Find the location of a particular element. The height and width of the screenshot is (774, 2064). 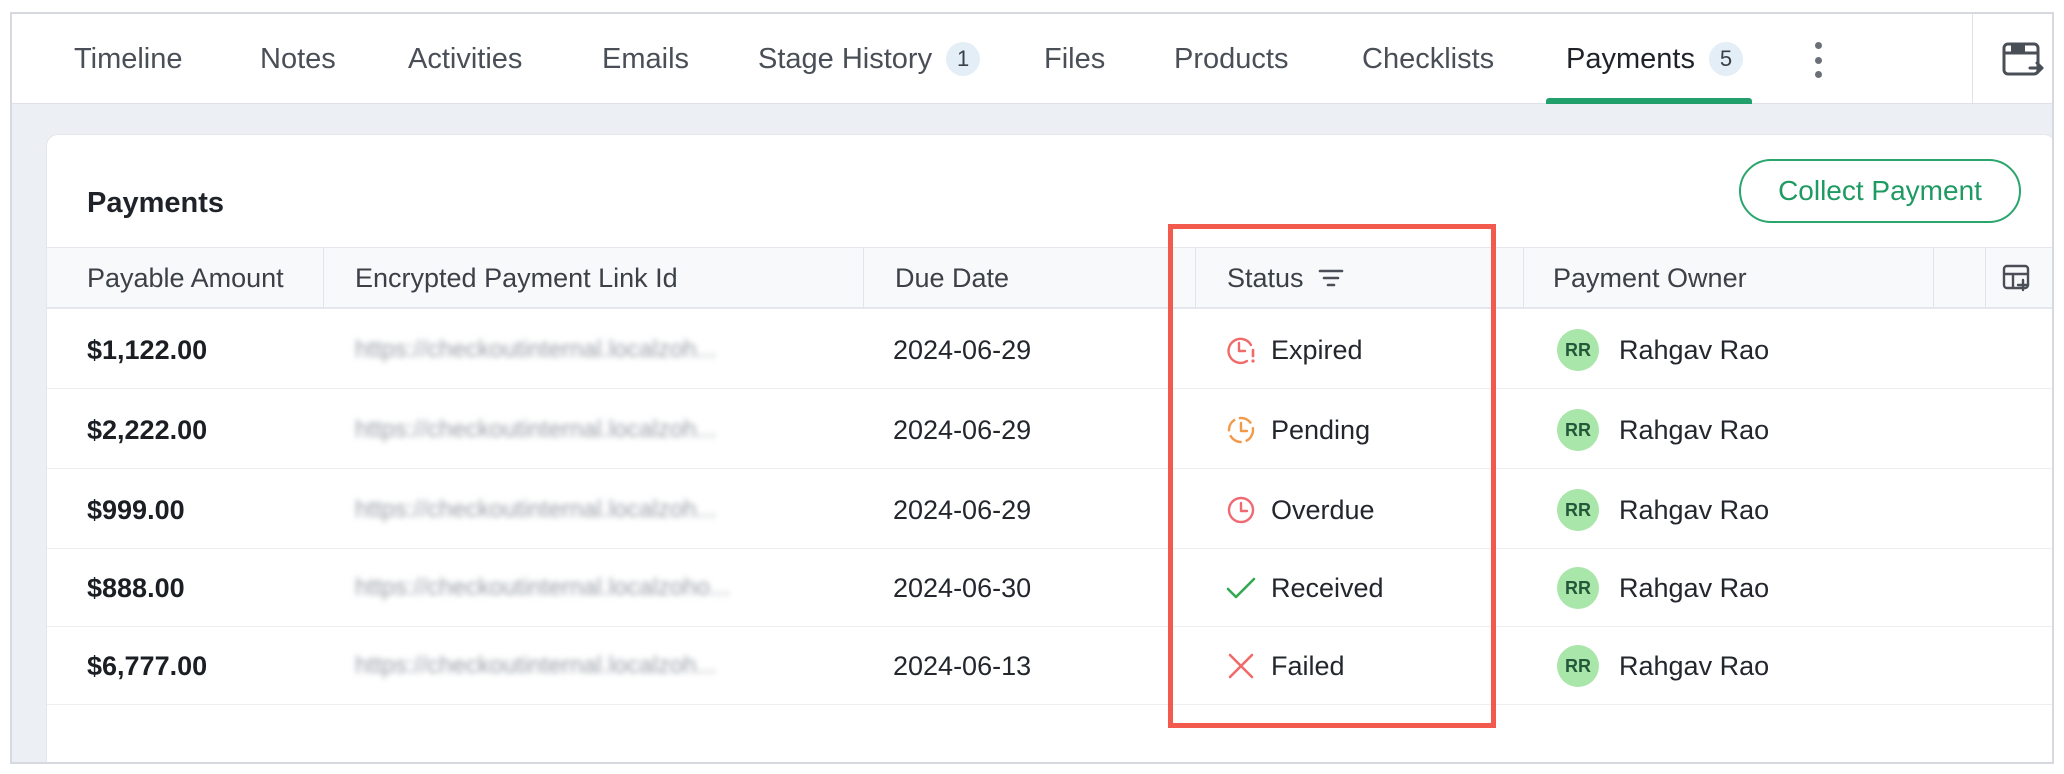

tab-emails: Emails is located at coordinates (645, 59).